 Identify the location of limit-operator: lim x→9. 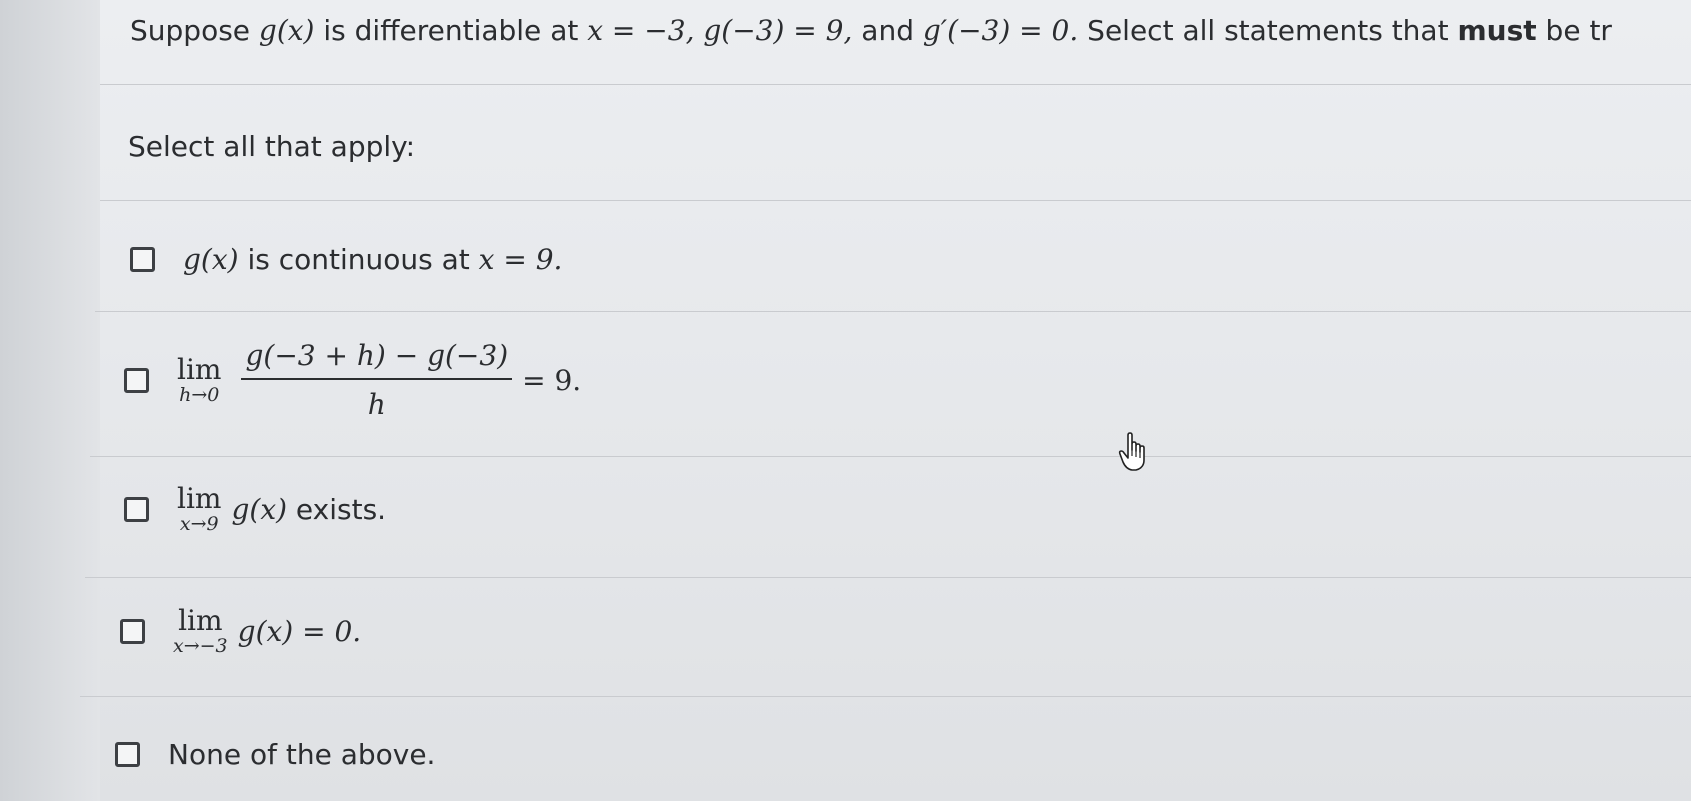
(199, 508).